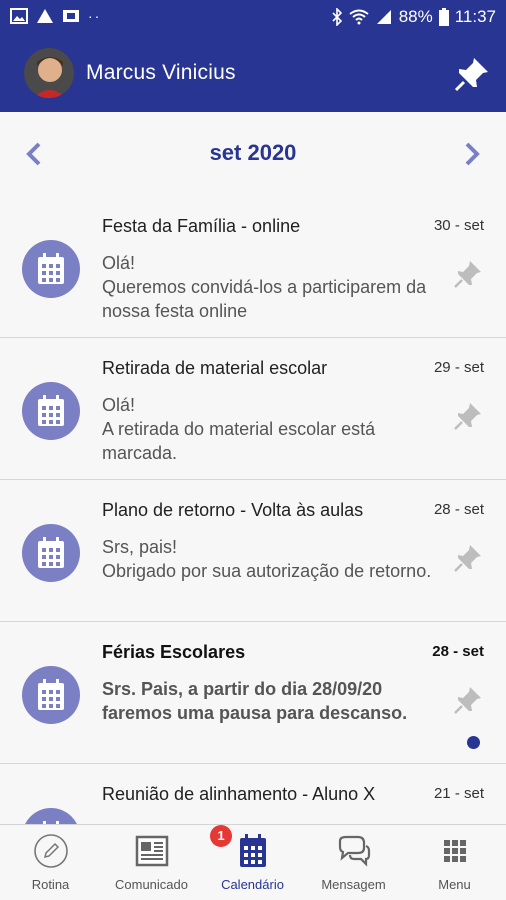 The image size is (506, 900). What do you see at coordinates (253, 18) in the screenshot?
I see `status-bar: ·· 88% 11:37` at bounding box center [253, 18].